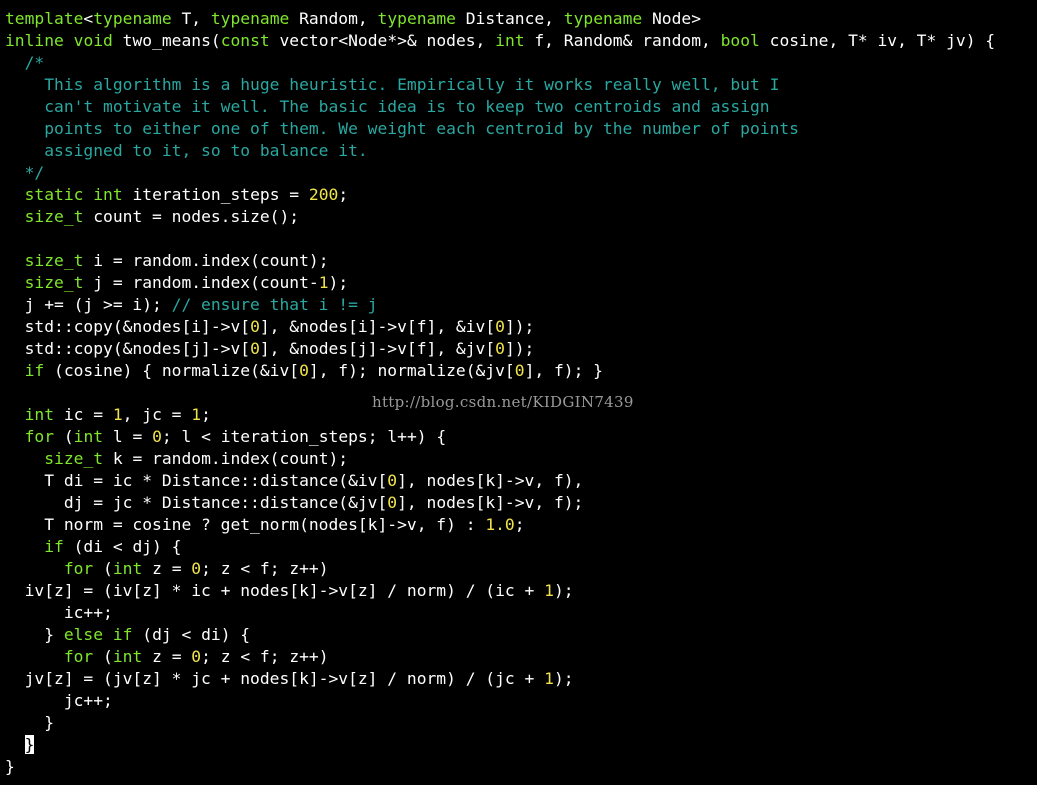  Describe the element at coordinates (377, 348) in the screenshot. I see `code-text: ], &nodes[j]->v[f], &jv[` at that location.